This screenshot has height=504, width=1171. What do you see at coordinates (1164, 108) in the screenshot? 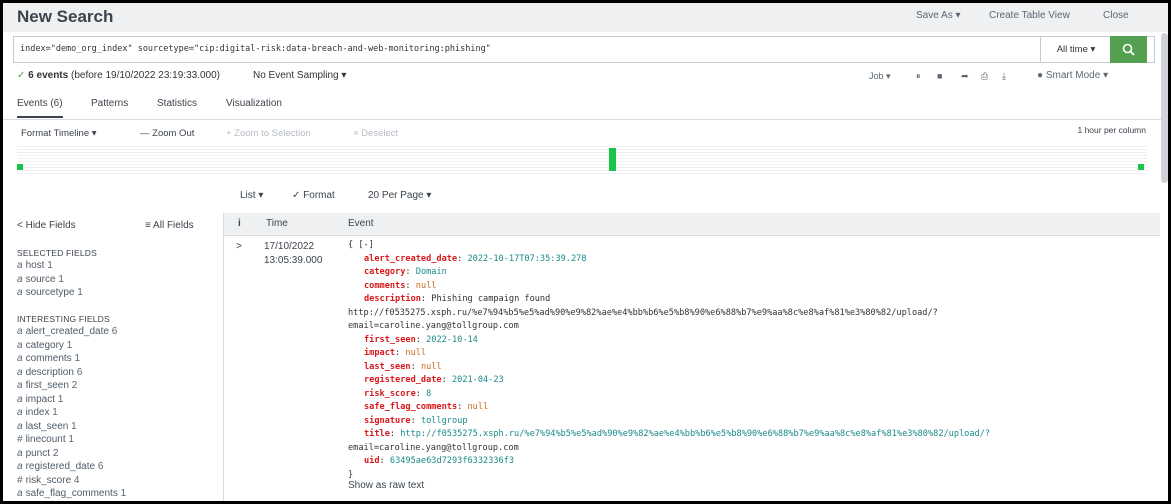
I see `page-scrollbar` at bounding box center [1164, 108].